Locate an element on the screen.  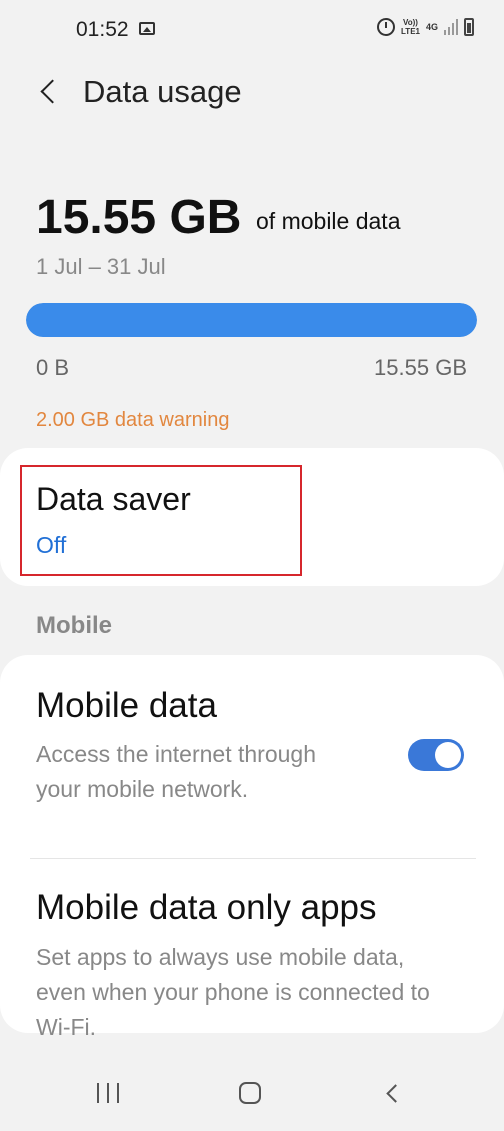
signal-icon is located at coordinates (451, 27).